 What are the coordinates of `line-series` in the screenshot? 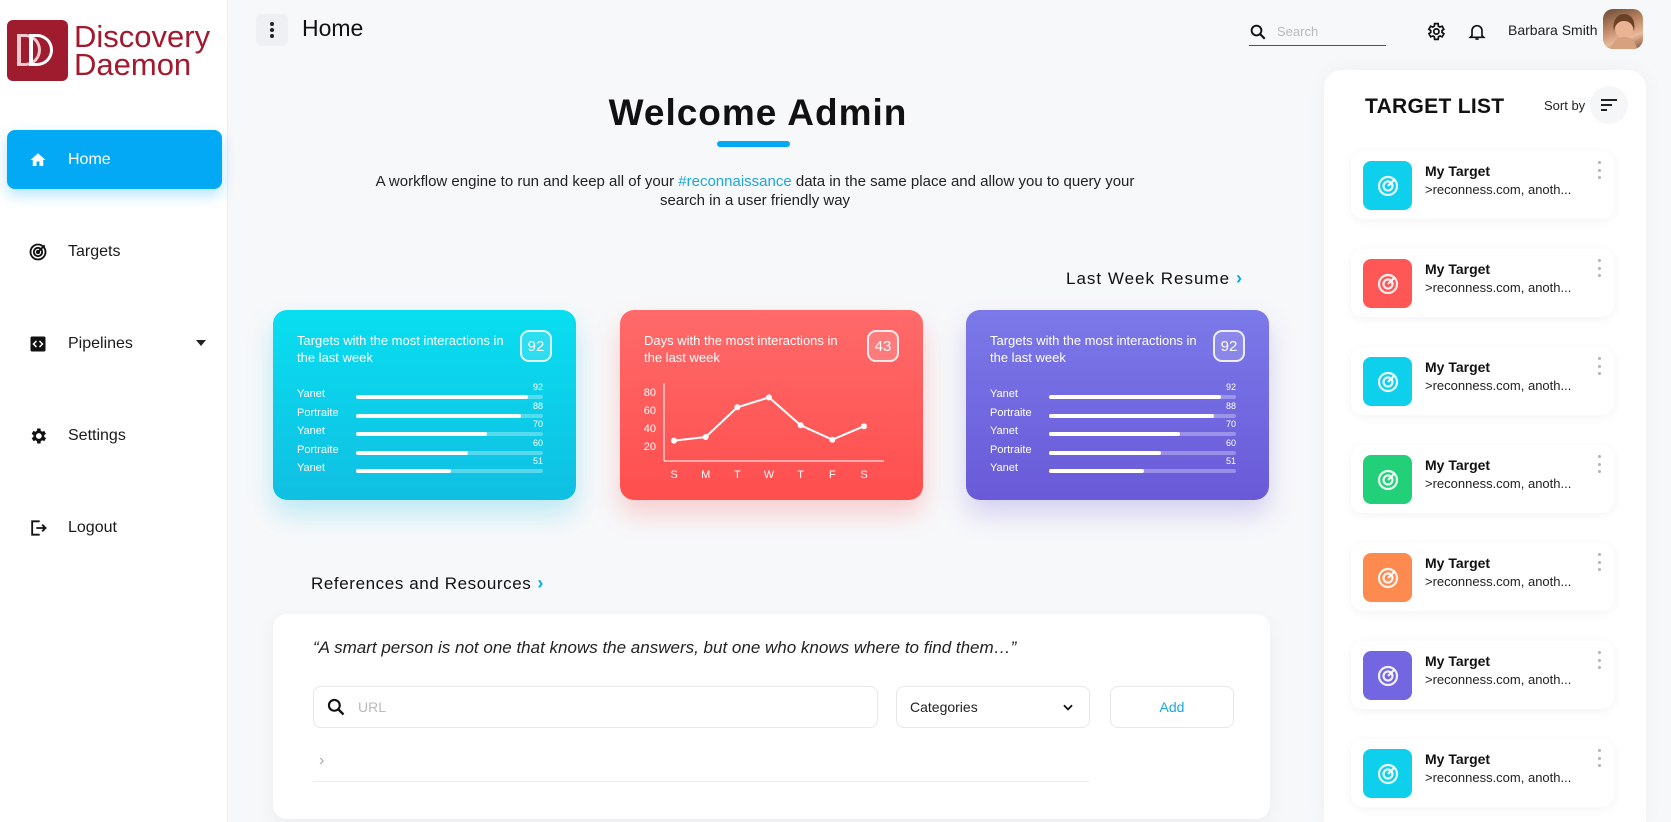 It's located at (769, 419).